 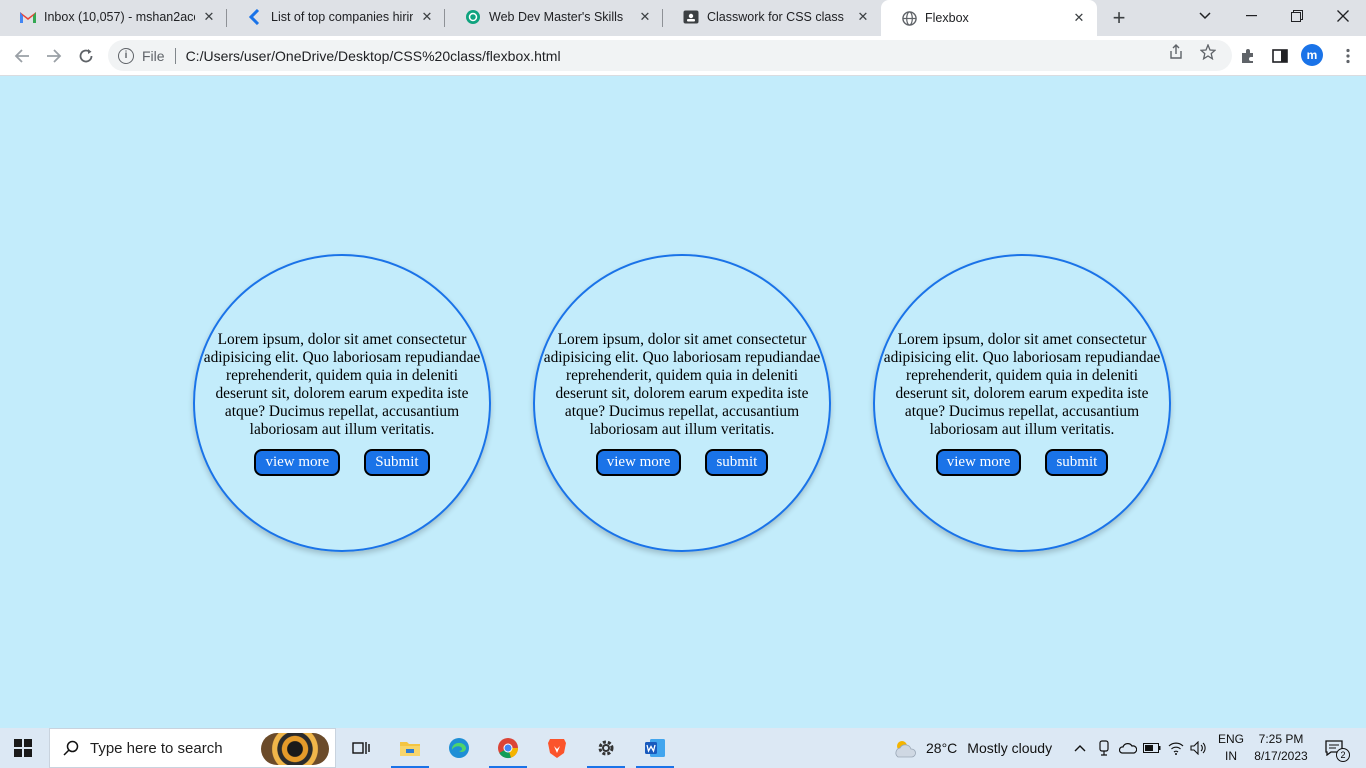 What do you see at coordinates (1105, 748) in the screenshot?
I see `meet-now-icon` at bounding box center [1105, 748].